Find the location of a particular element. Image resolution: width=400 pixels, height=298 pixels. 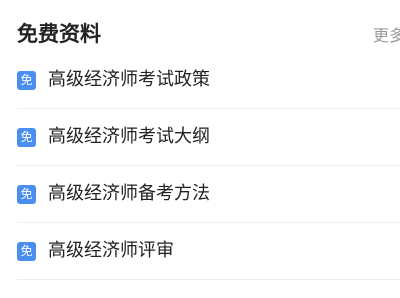

list-item-label: 高级经济师评审 is located at coordinates (111, 250).